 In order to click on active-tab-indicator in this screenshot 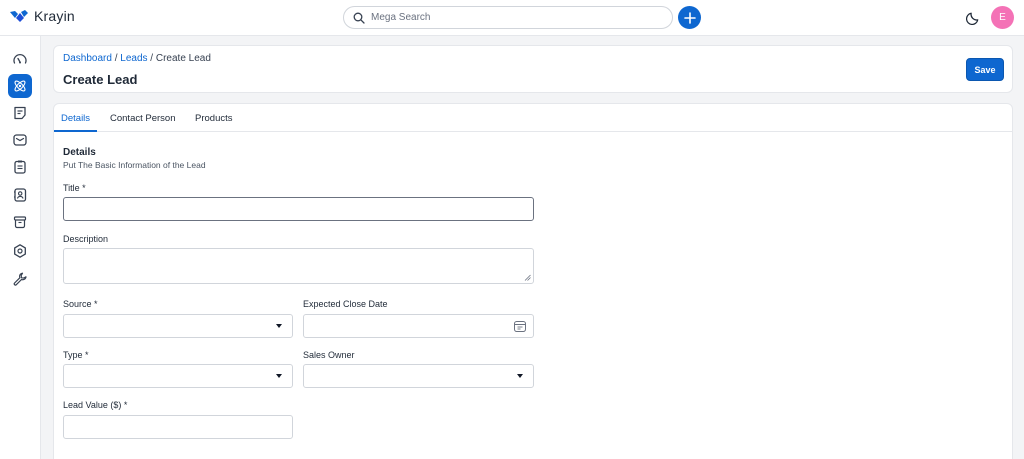, I will do `click(75, 131)`.